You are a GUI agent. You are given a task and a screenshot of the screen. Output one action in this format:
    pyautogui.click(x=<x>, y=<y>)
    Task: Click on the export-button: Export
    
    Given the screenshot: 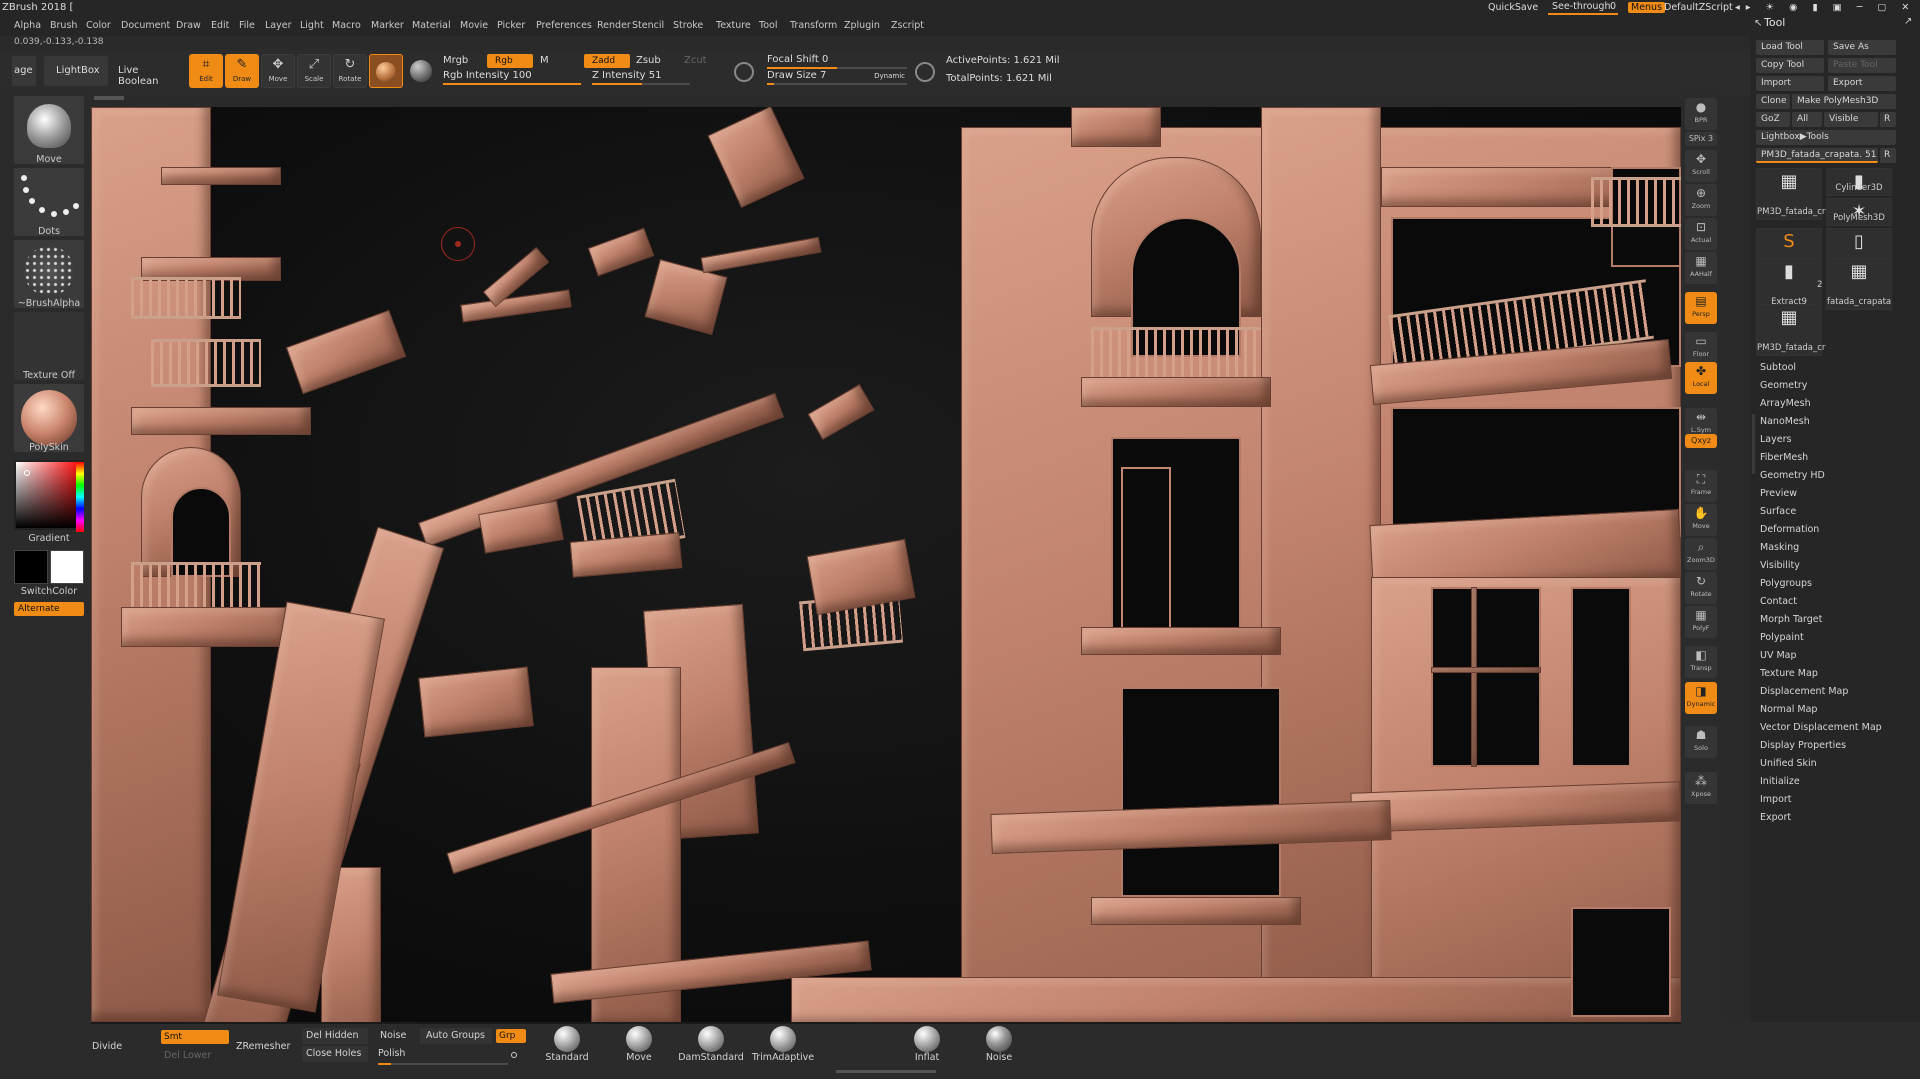 What is the action you would take?
    pyautogui.click(x=1862, y=83)
    